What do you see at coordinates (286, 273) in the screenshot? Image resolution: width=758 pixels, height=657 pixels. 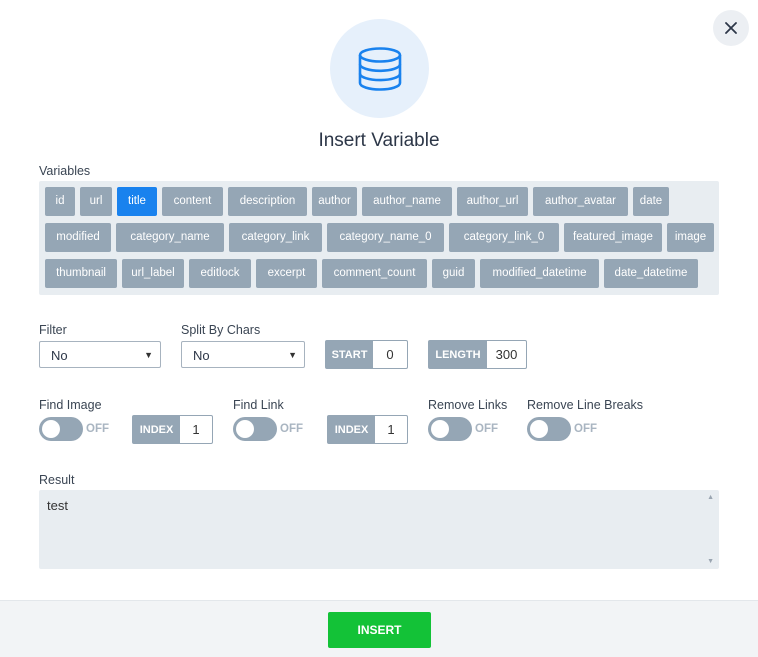 I see `variable-chip-excerpt: excerpt` at bounding box center [286, 273].